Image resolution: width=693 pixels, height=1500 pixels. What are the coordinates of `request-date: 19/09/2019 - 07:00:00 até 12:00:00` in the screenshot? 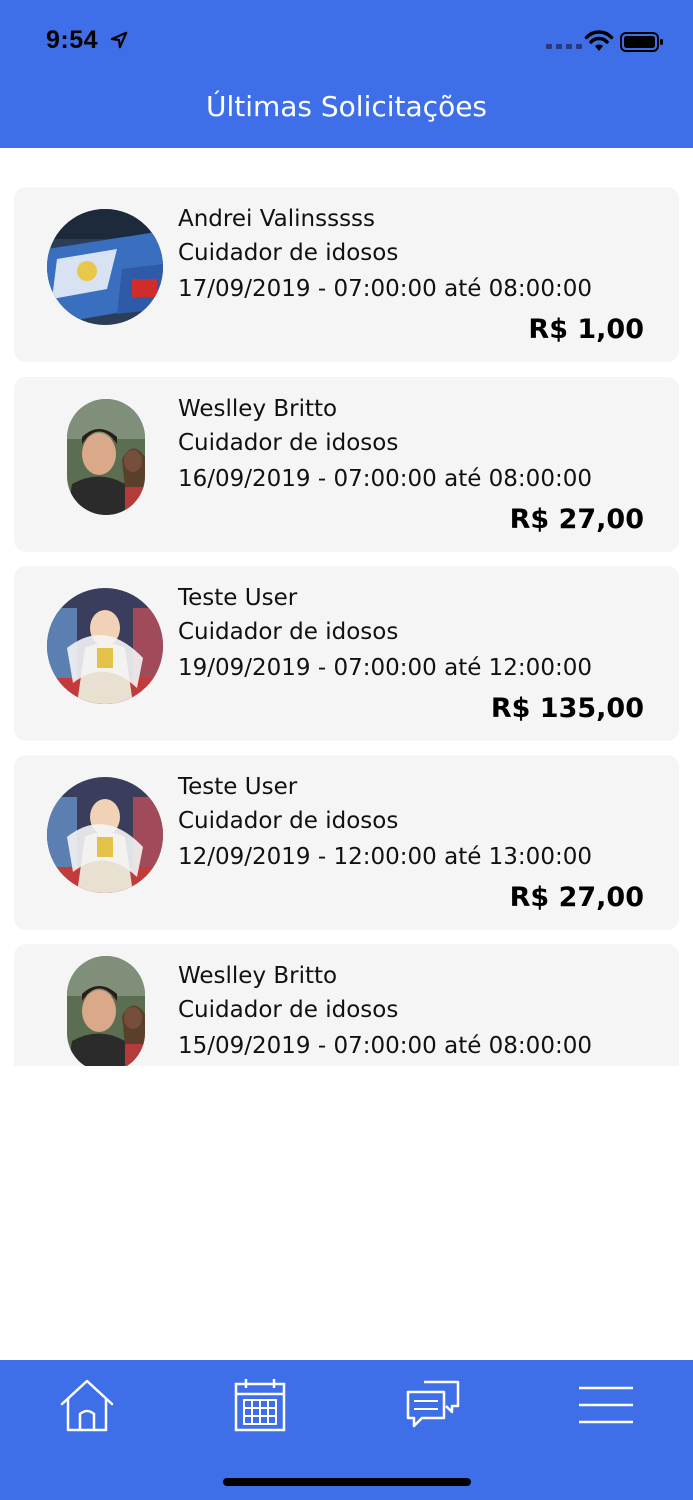 It's located at (385, 668).